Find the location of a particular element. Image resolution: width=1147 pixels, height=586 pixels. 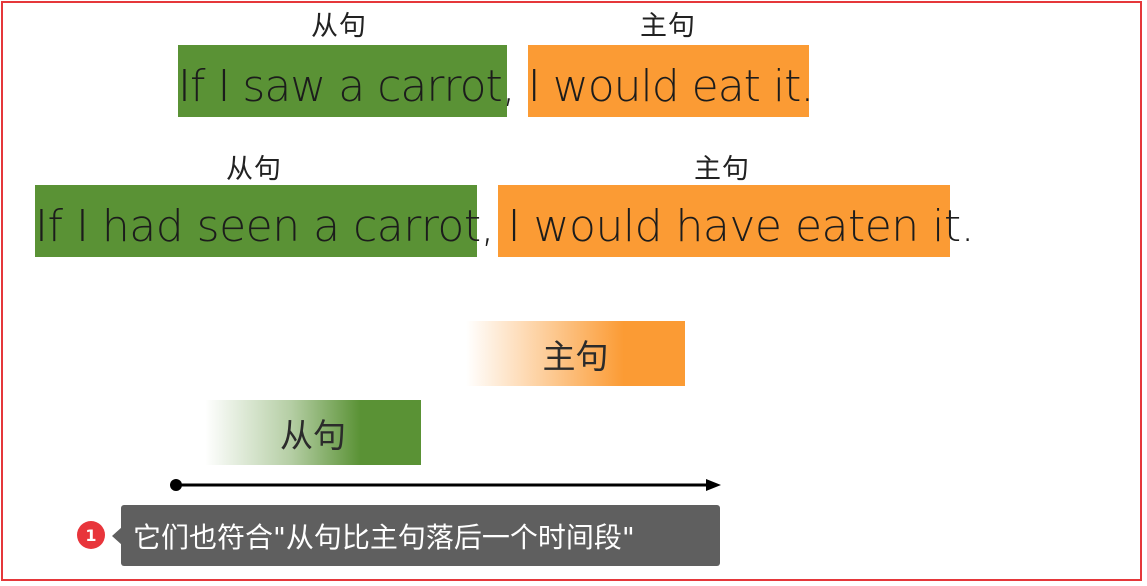

example1-sentence: If I saw a carrot, I would eat it. is located at coordinates (496, 86).